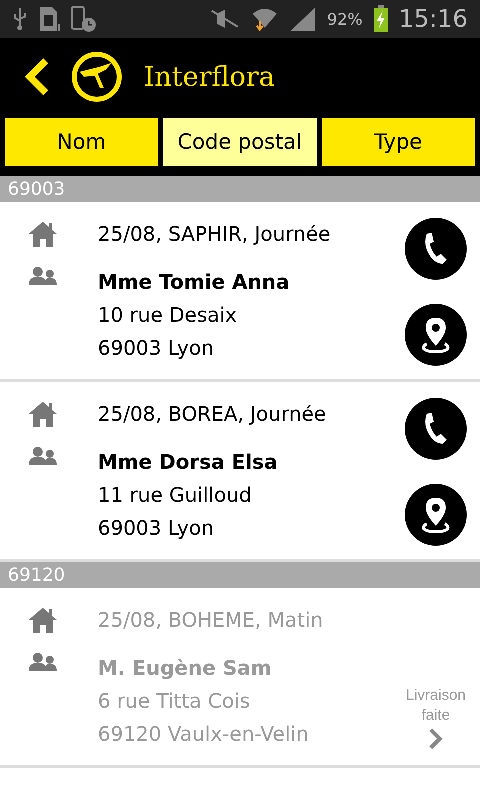 This screenshot has height=800, width=480. What do you see at coordinates (265, 19) in the screenshot?
I see `wifi-icon` at bounding box center [265, 19].